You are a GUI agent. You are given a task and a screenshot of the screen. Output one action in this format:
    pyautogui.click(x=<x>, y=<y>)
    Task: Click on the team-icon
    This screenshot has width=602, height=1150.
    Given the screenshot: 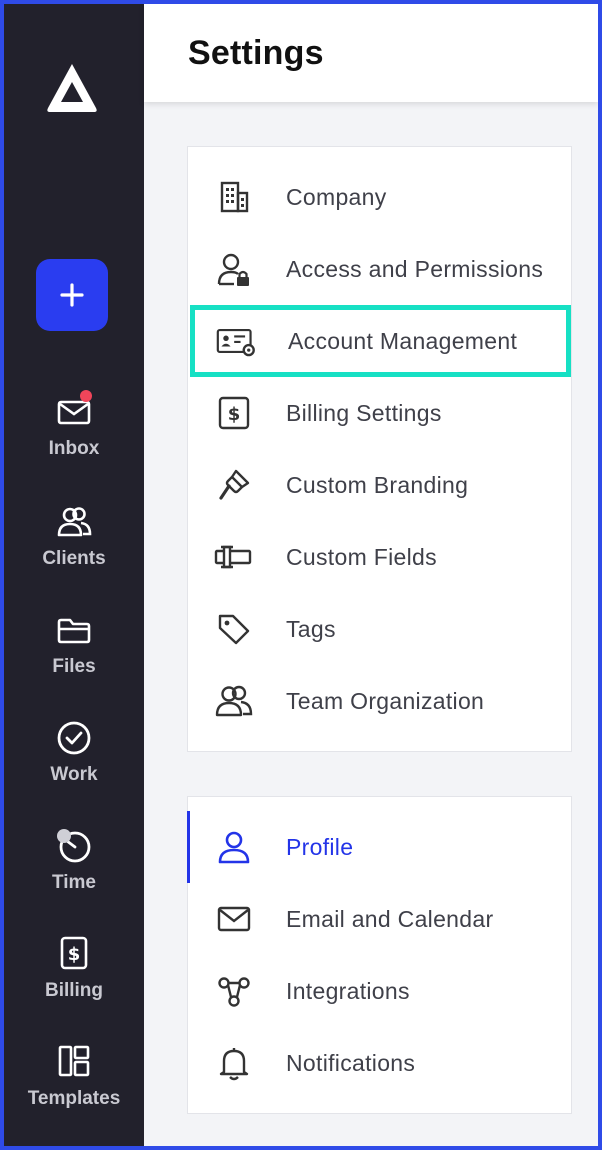 What is the action you would take?
    pyautogui.click(x=234, y=701)
    